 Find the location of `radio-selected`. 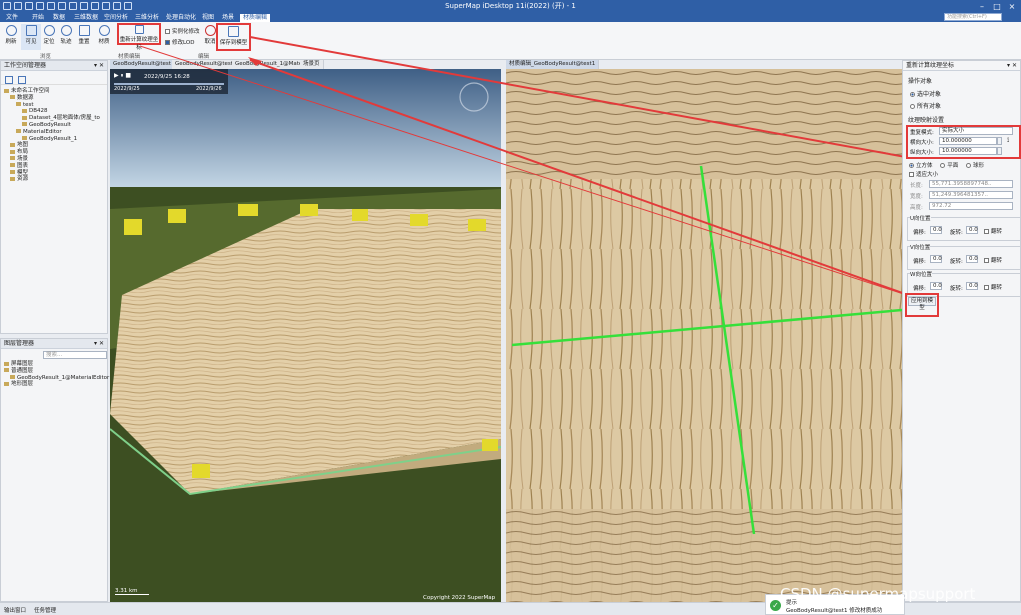

radio-selected is located at coordinates (912, 94).